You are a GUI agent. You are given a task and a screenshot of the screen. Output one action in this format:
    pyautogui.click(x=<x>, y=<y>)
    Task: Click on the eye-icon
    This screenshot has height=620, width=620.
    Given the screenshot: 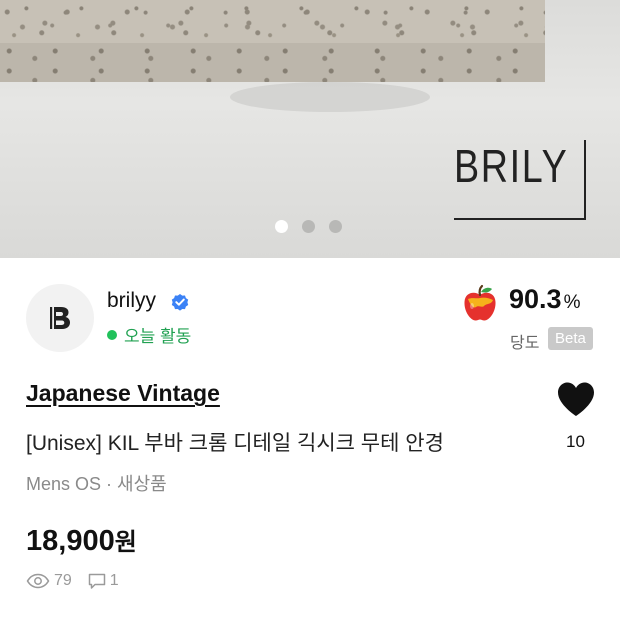 What is the action you would take?
    pyautogui.click(x=38, y=581)
    